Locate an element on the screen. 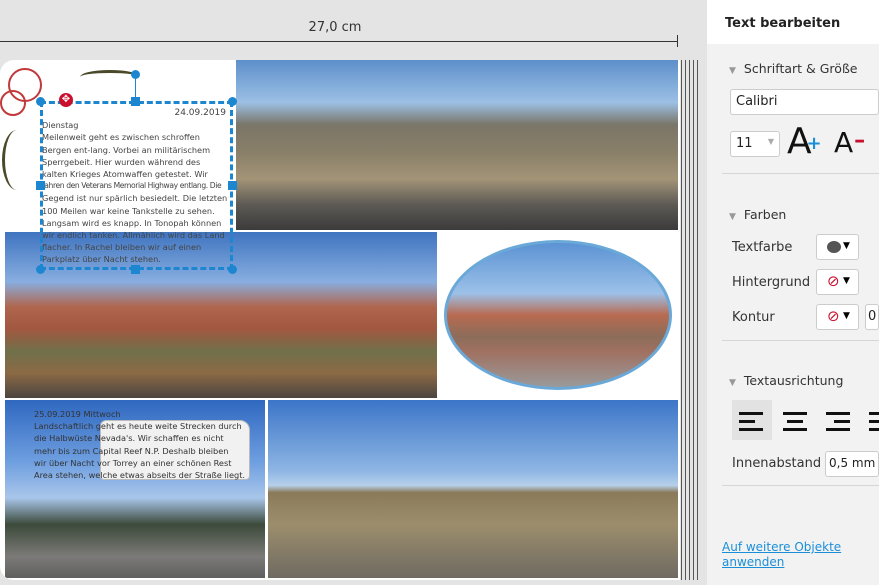 The height and width of the screenshot is (585, 879). outline-width-input: 0 is located at coordinates (872, 317).